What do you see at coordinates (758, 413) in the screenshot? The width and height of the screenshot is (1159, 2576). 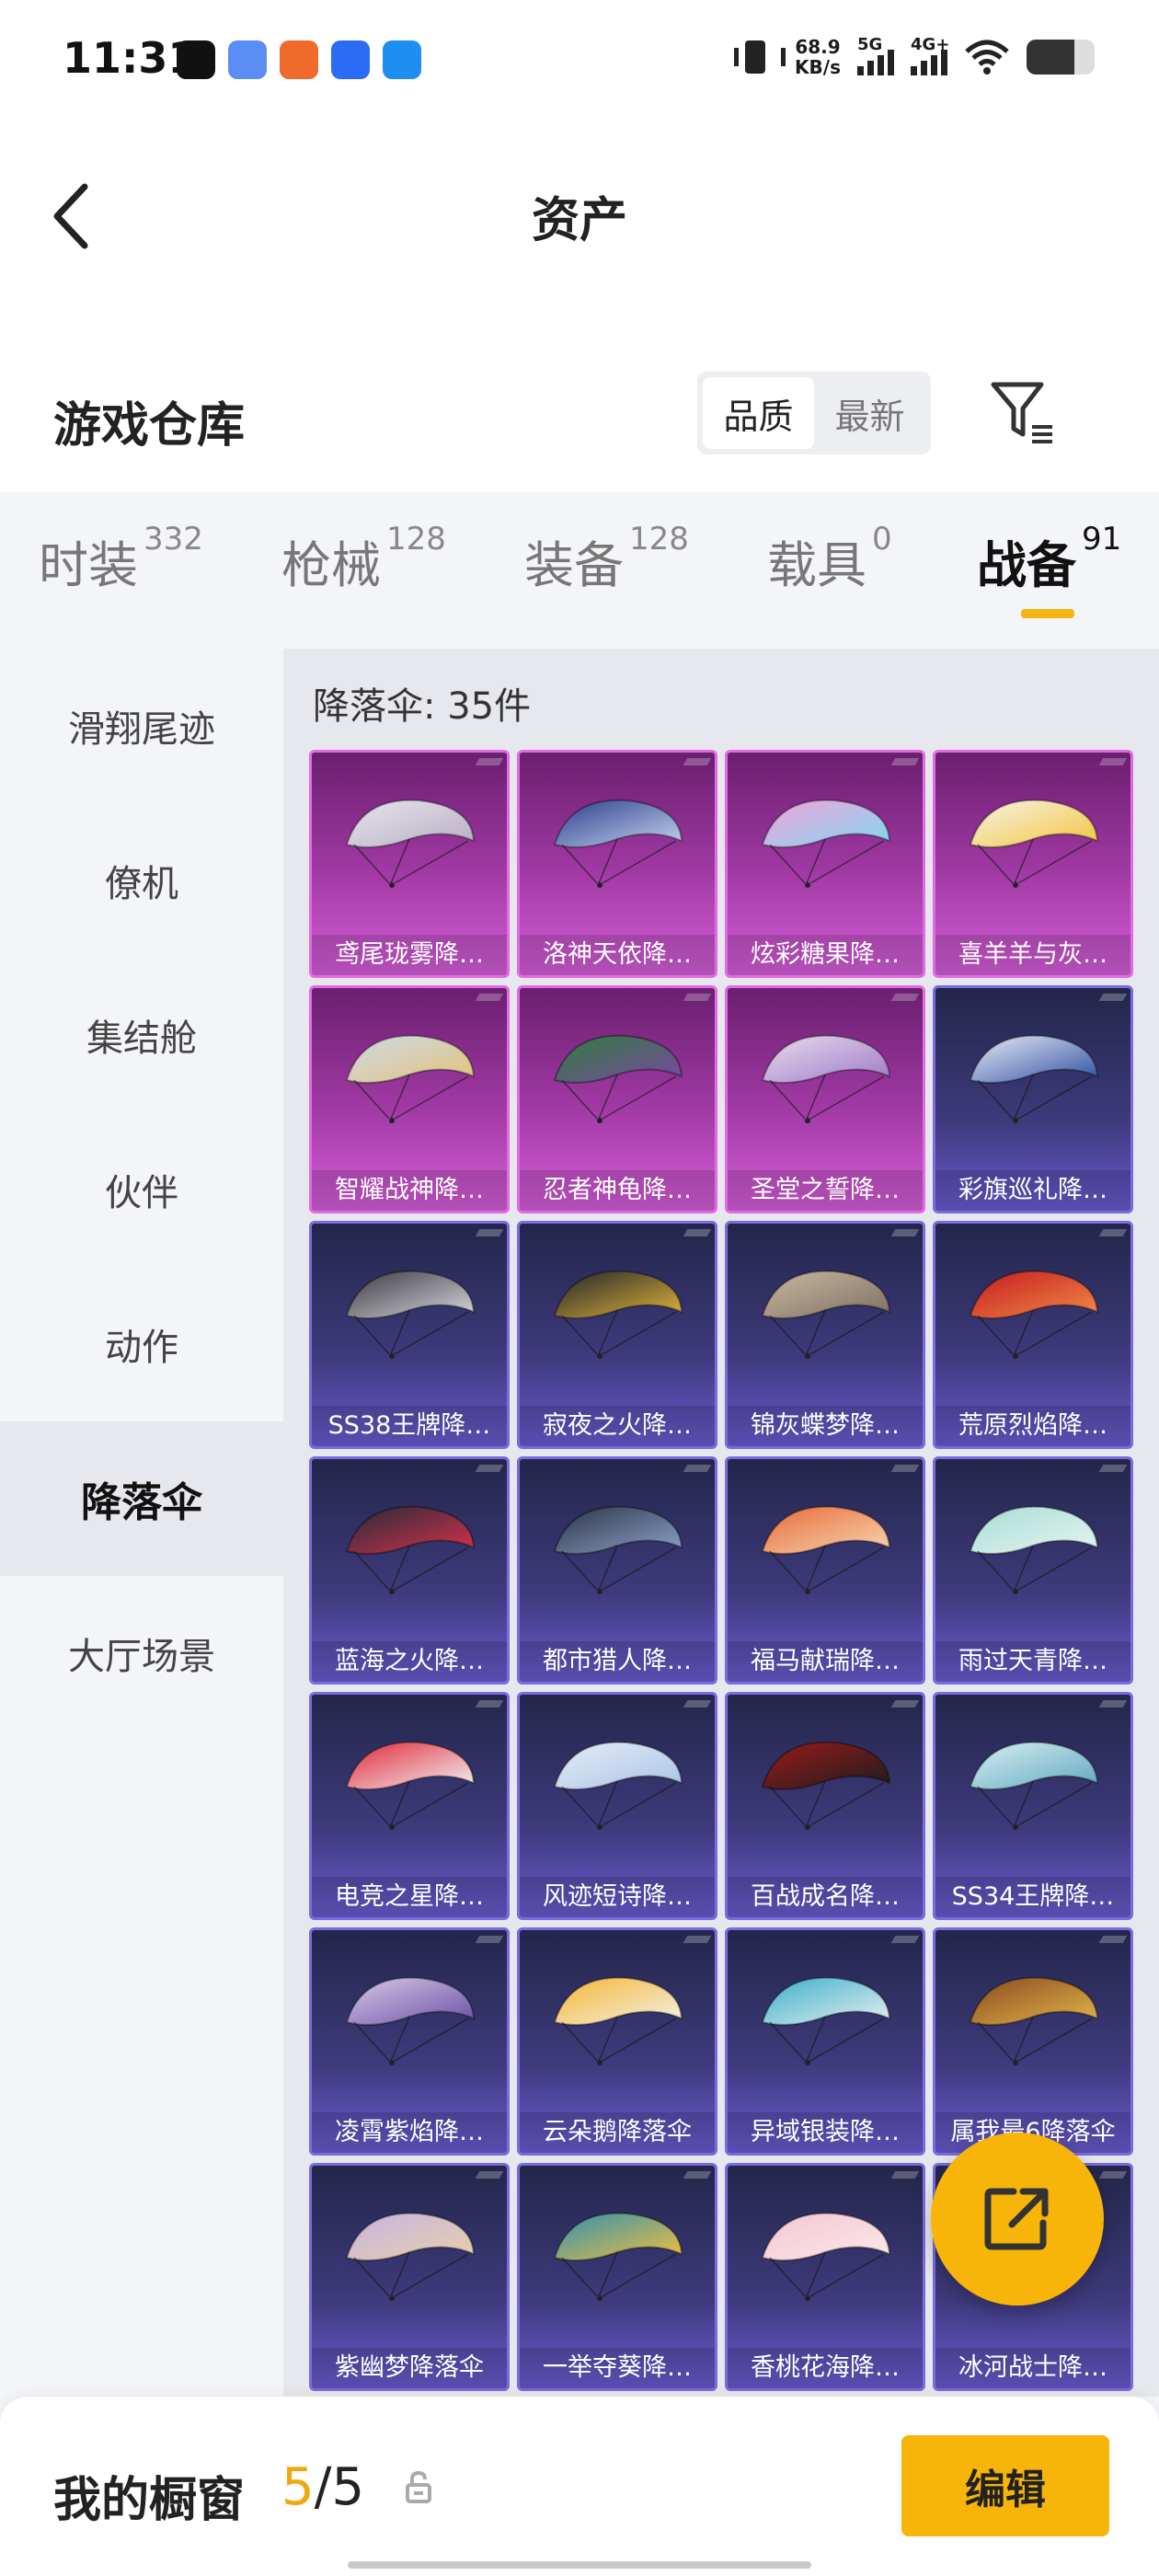 I see `sort-quality-button: 品质` at bounding box center [758, 413].